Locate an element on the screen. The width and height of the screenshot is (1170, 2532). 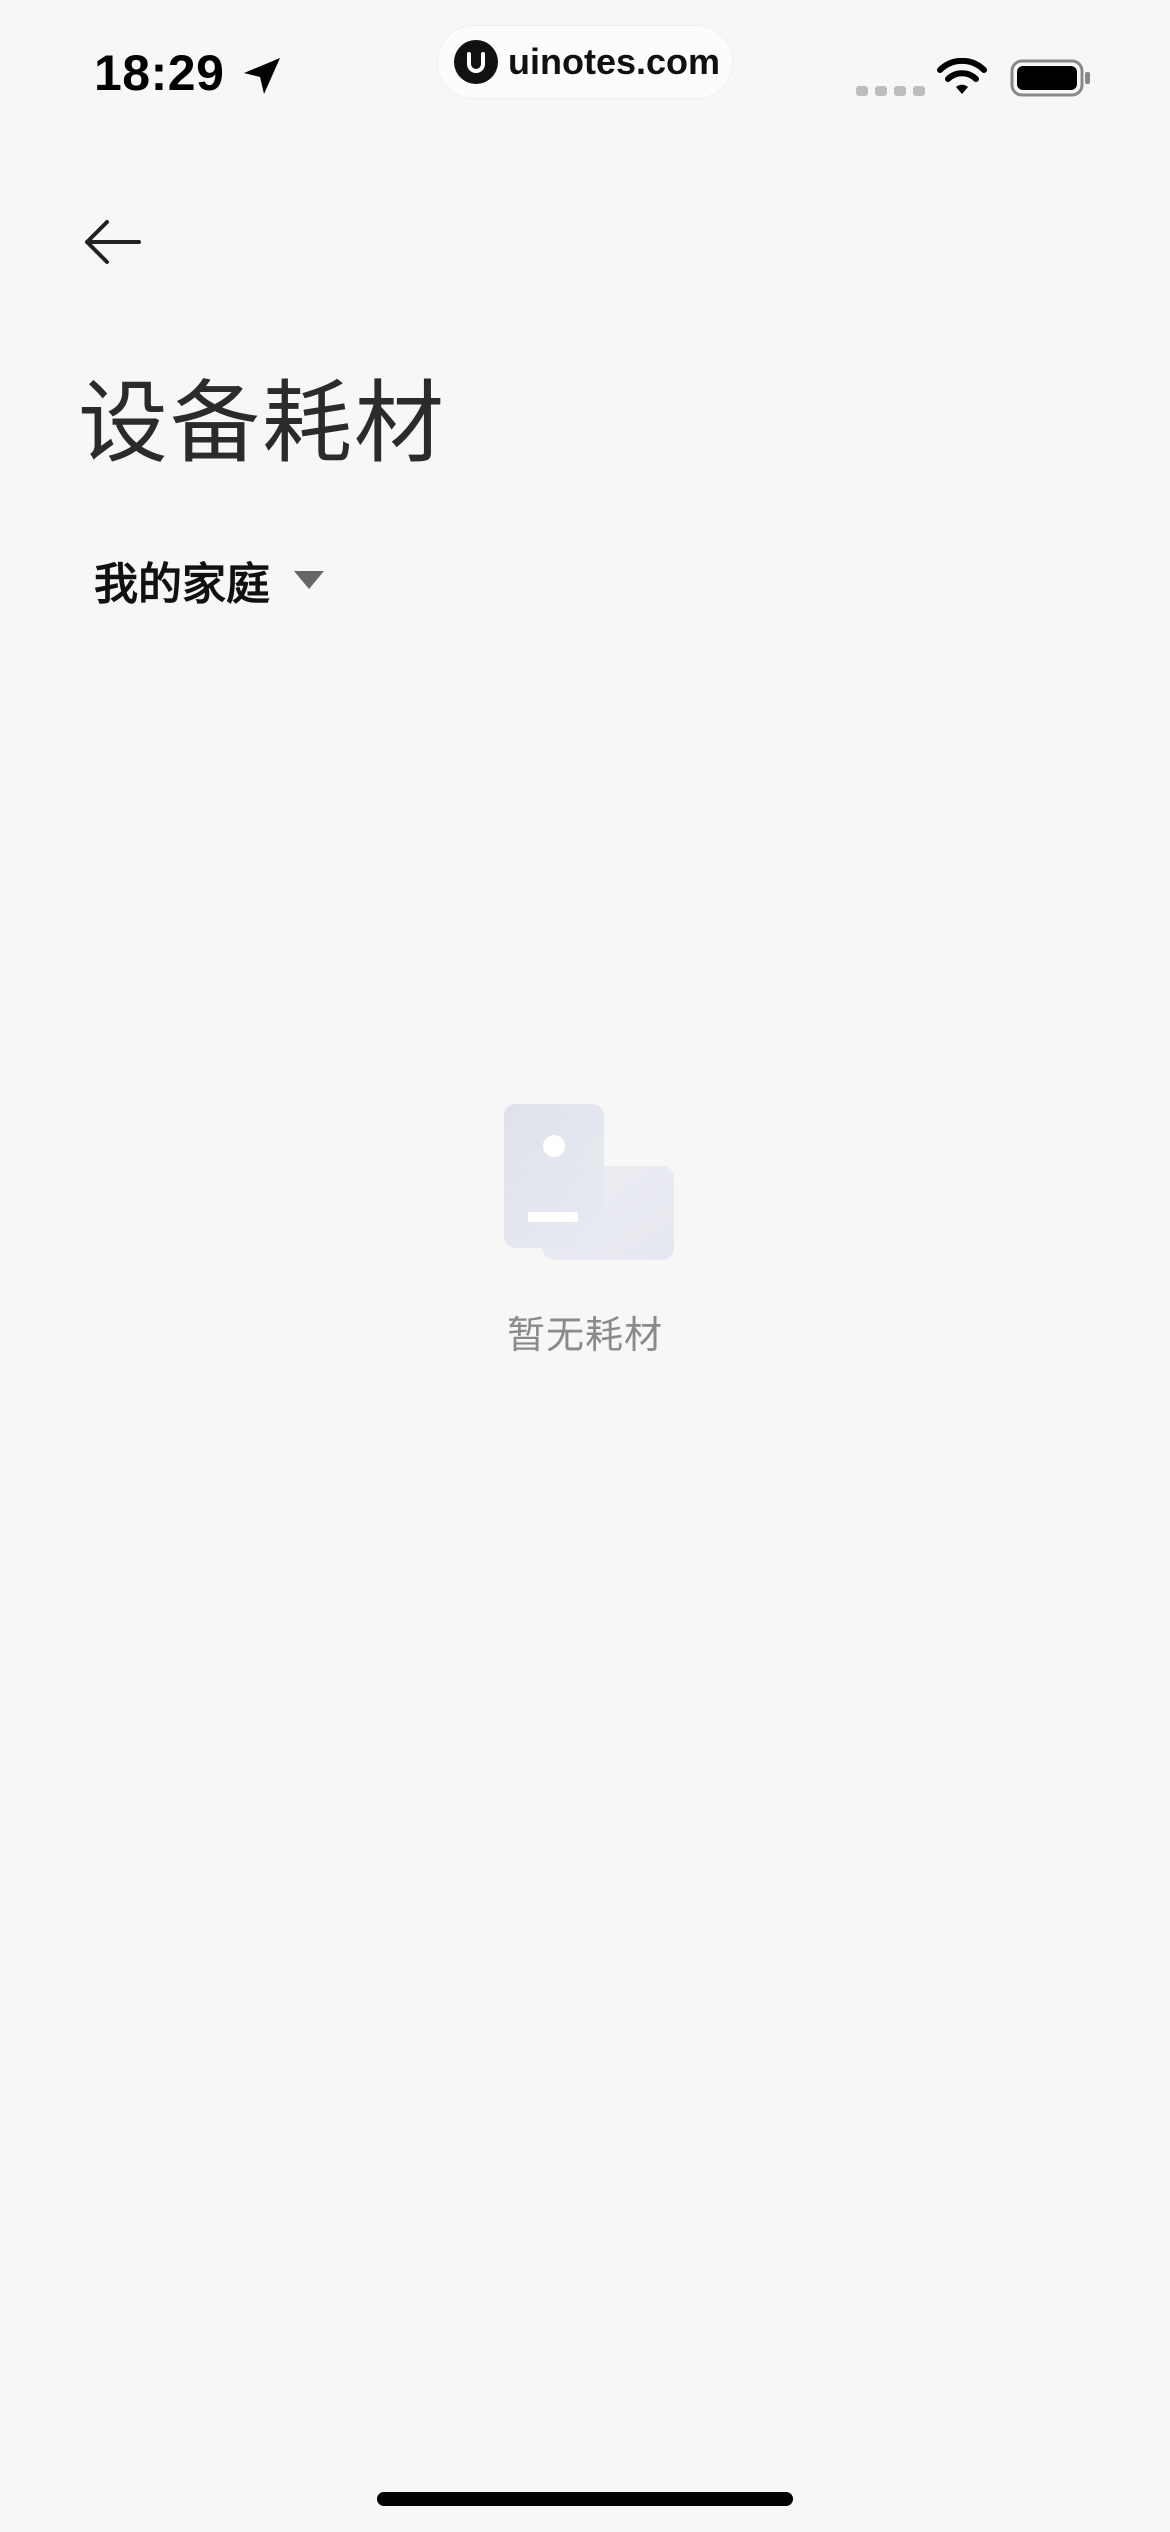
home-selector-label: 我的家庭 is located at coordinates (182, 584).